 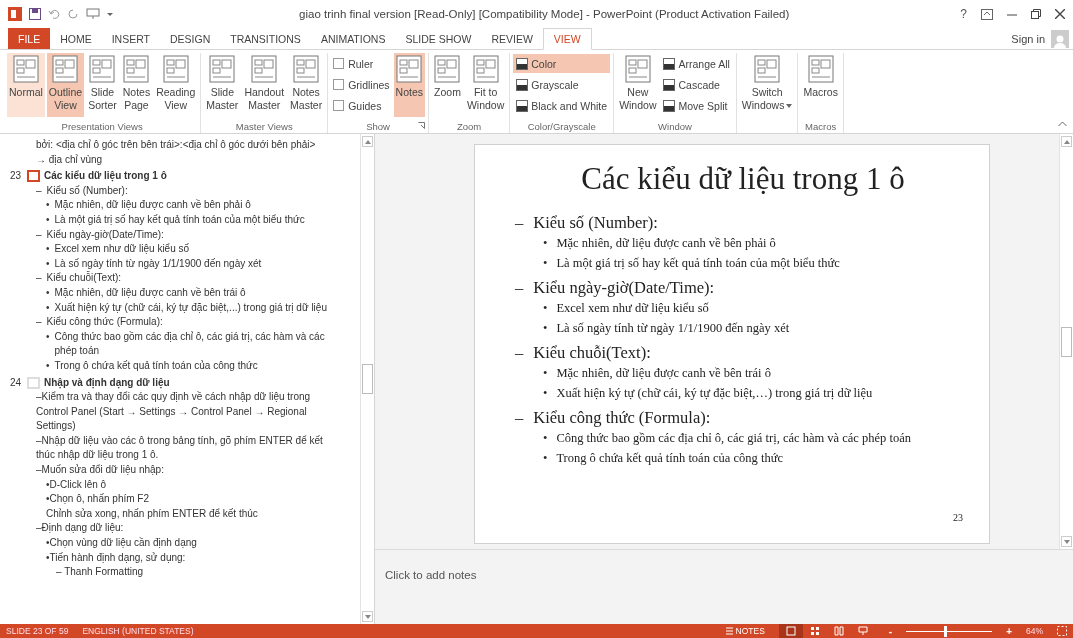 What do you see at coordinates (105, 234) in the screenshot?
I see `outline-text: Kiểu ngày-giờ(Date/Time):` at bounding box center [105, 234].